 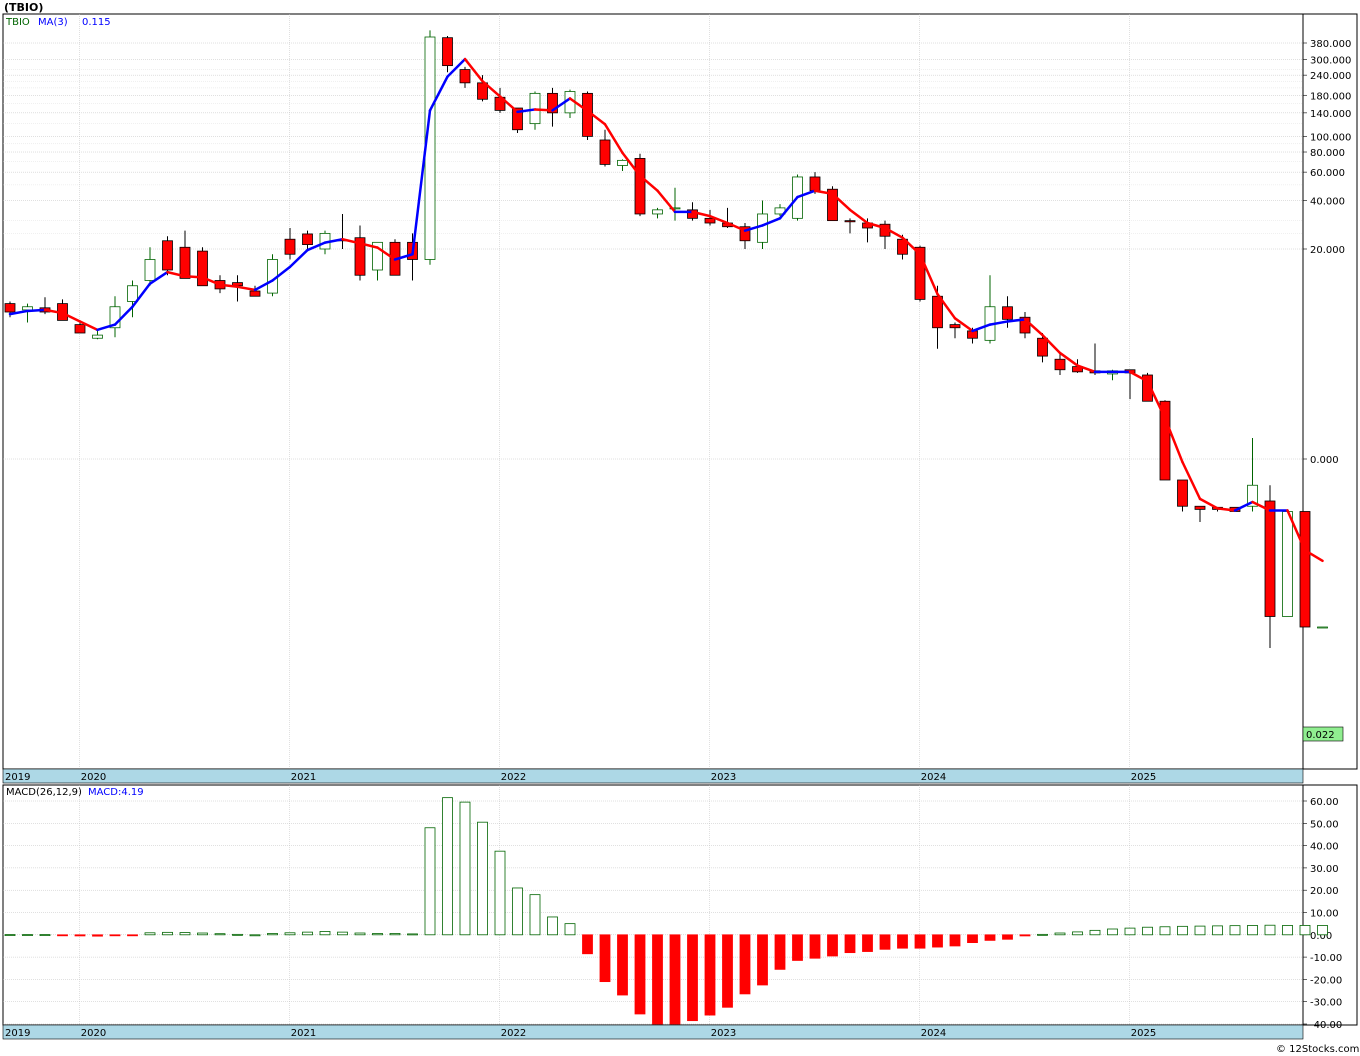 What do you see at coordinates (933, 777) in the screenshot?
I see `price-year-label: 2024` at bounding box center [933, 777].